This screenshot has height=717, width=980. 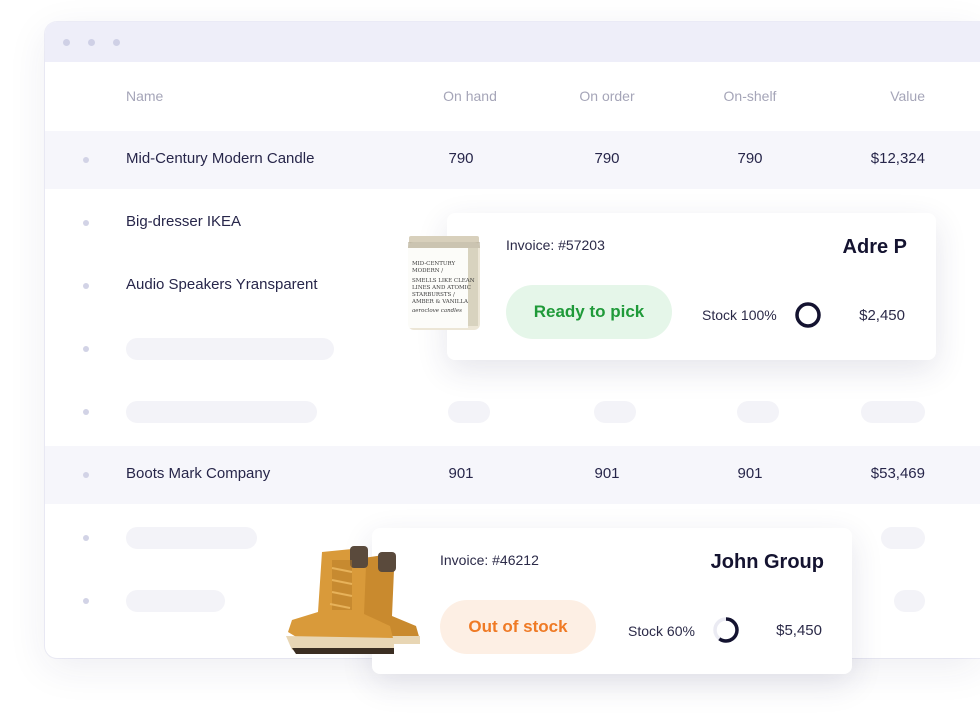 What do you see at coordinates (799, 630) in the screenshot?
I see `order-price: $5,450` at bounding box center [799, 630].